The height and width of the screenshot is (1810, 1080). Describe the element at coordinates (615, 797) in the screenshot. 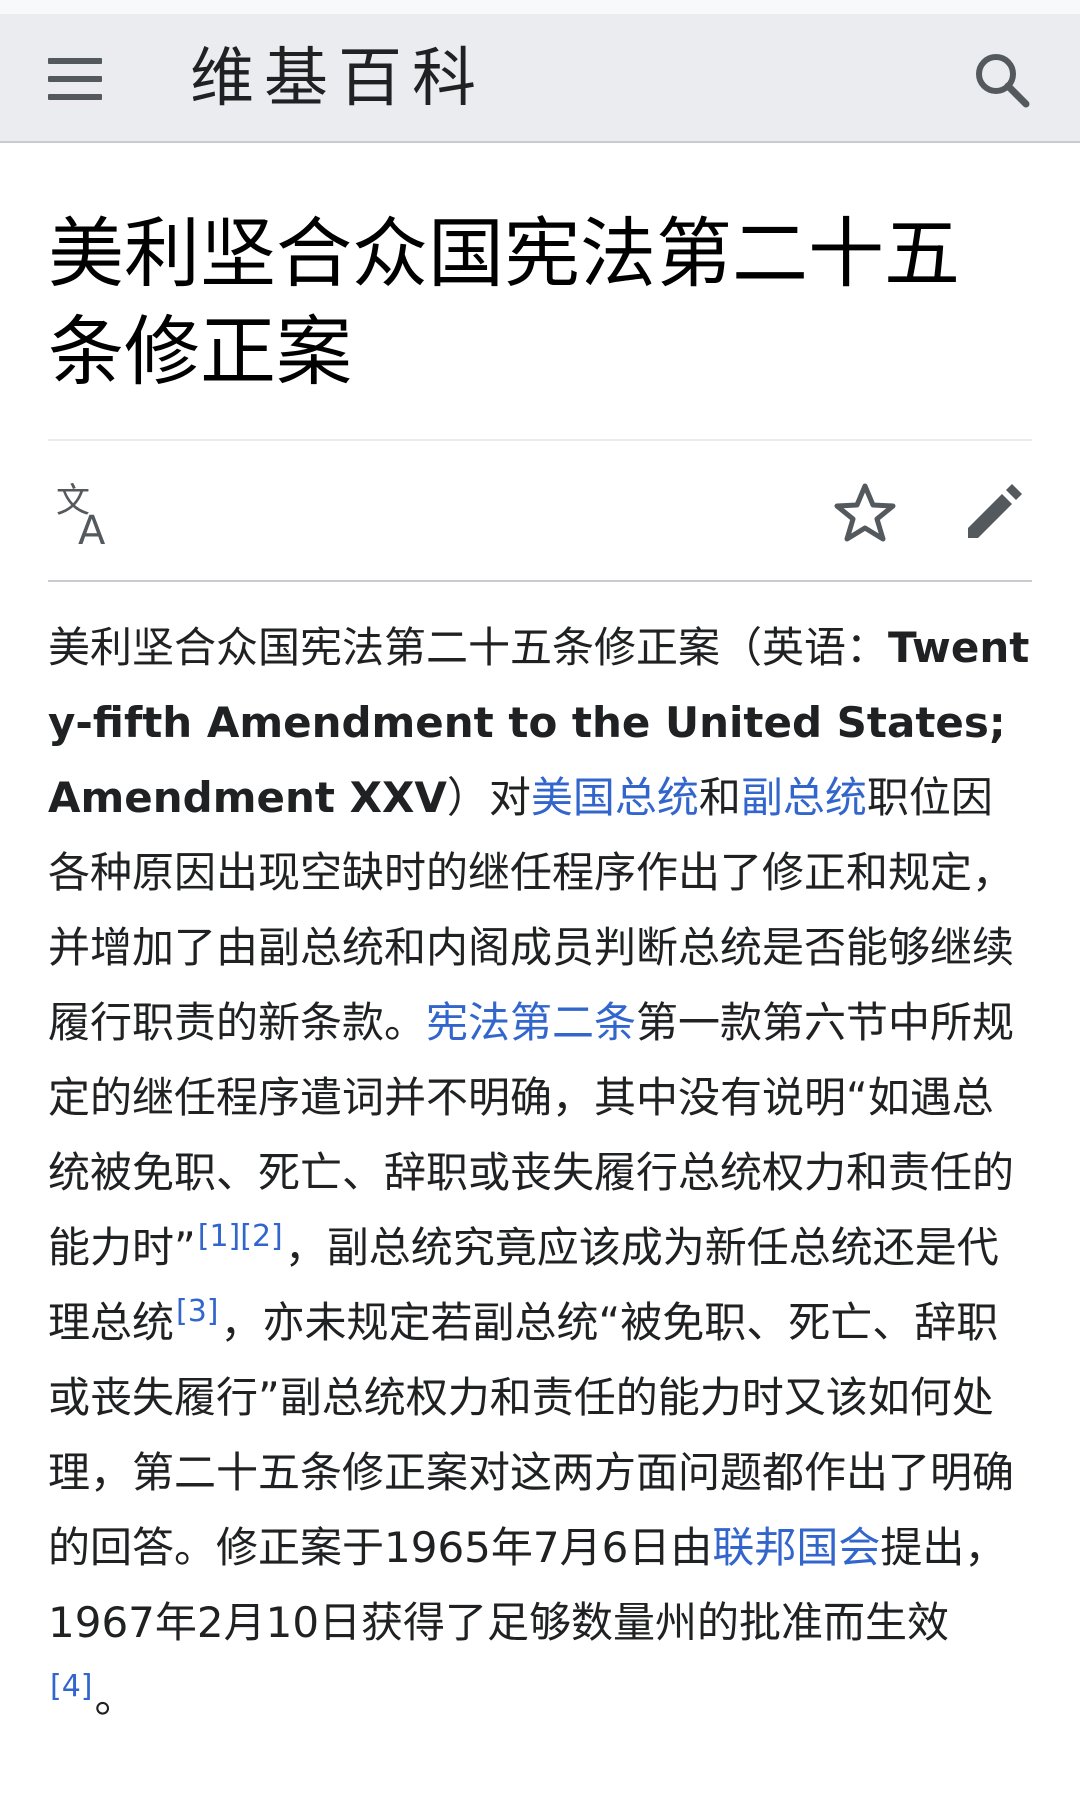

I see `link-us-president: 美国总统` at that location.